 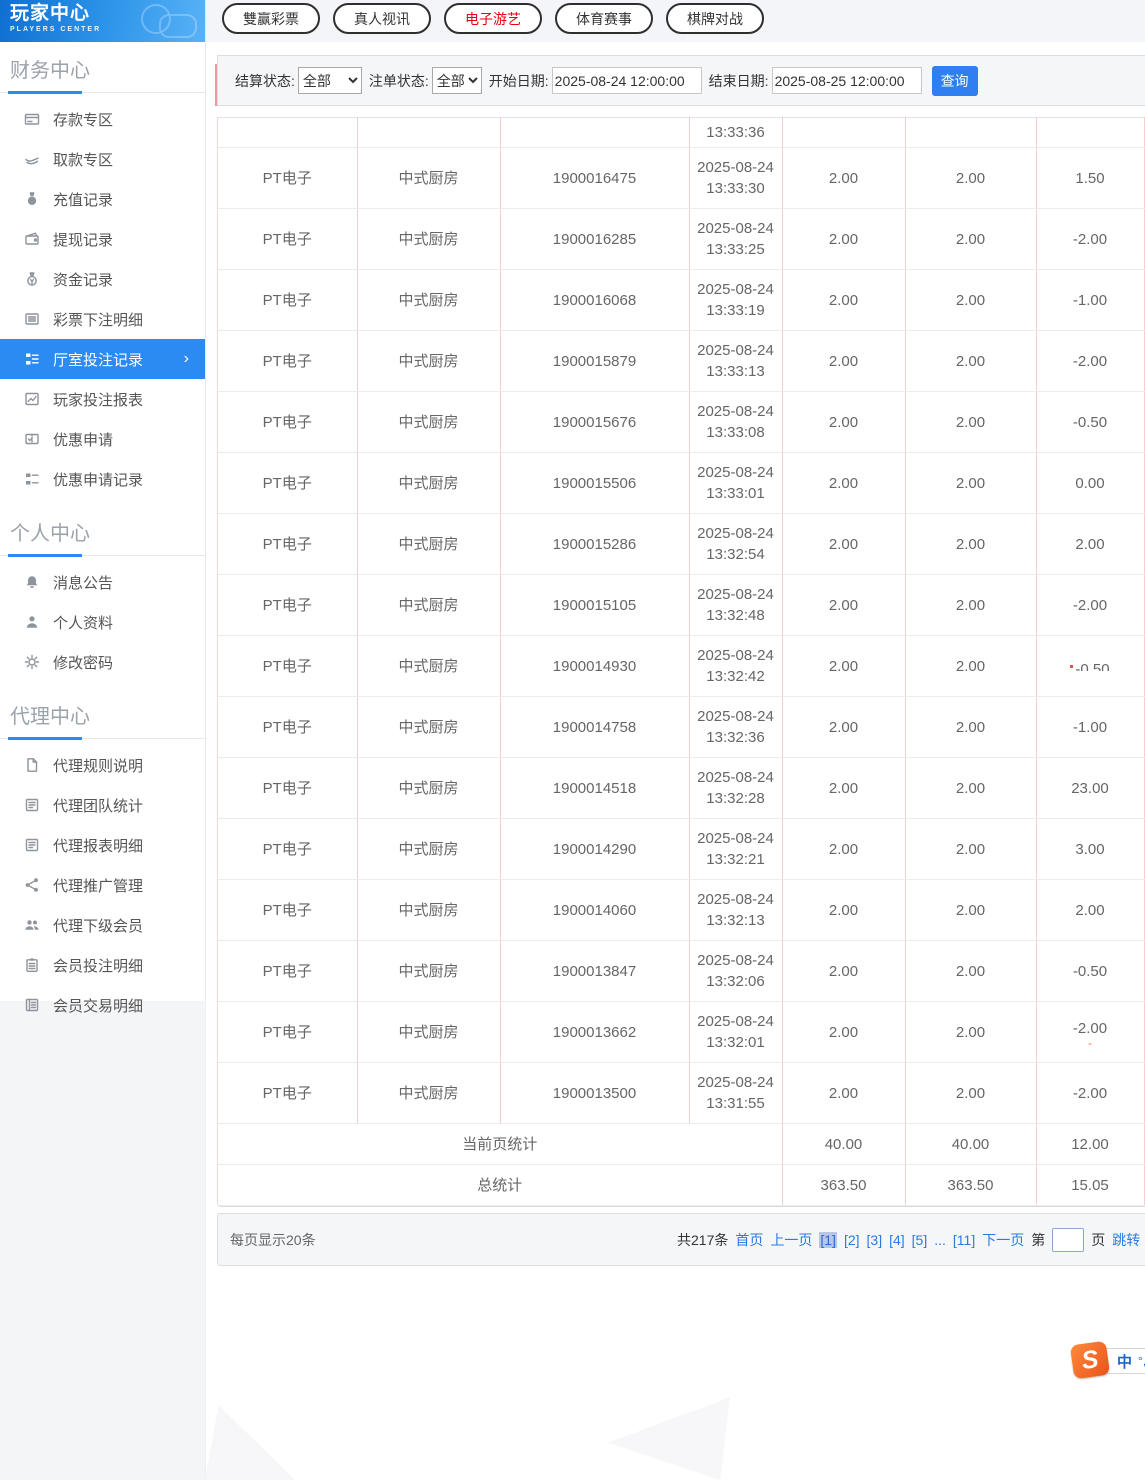 I want to click on sidebar-item-代理规则说明: 代理规则说明, so click(x=102, y=765).